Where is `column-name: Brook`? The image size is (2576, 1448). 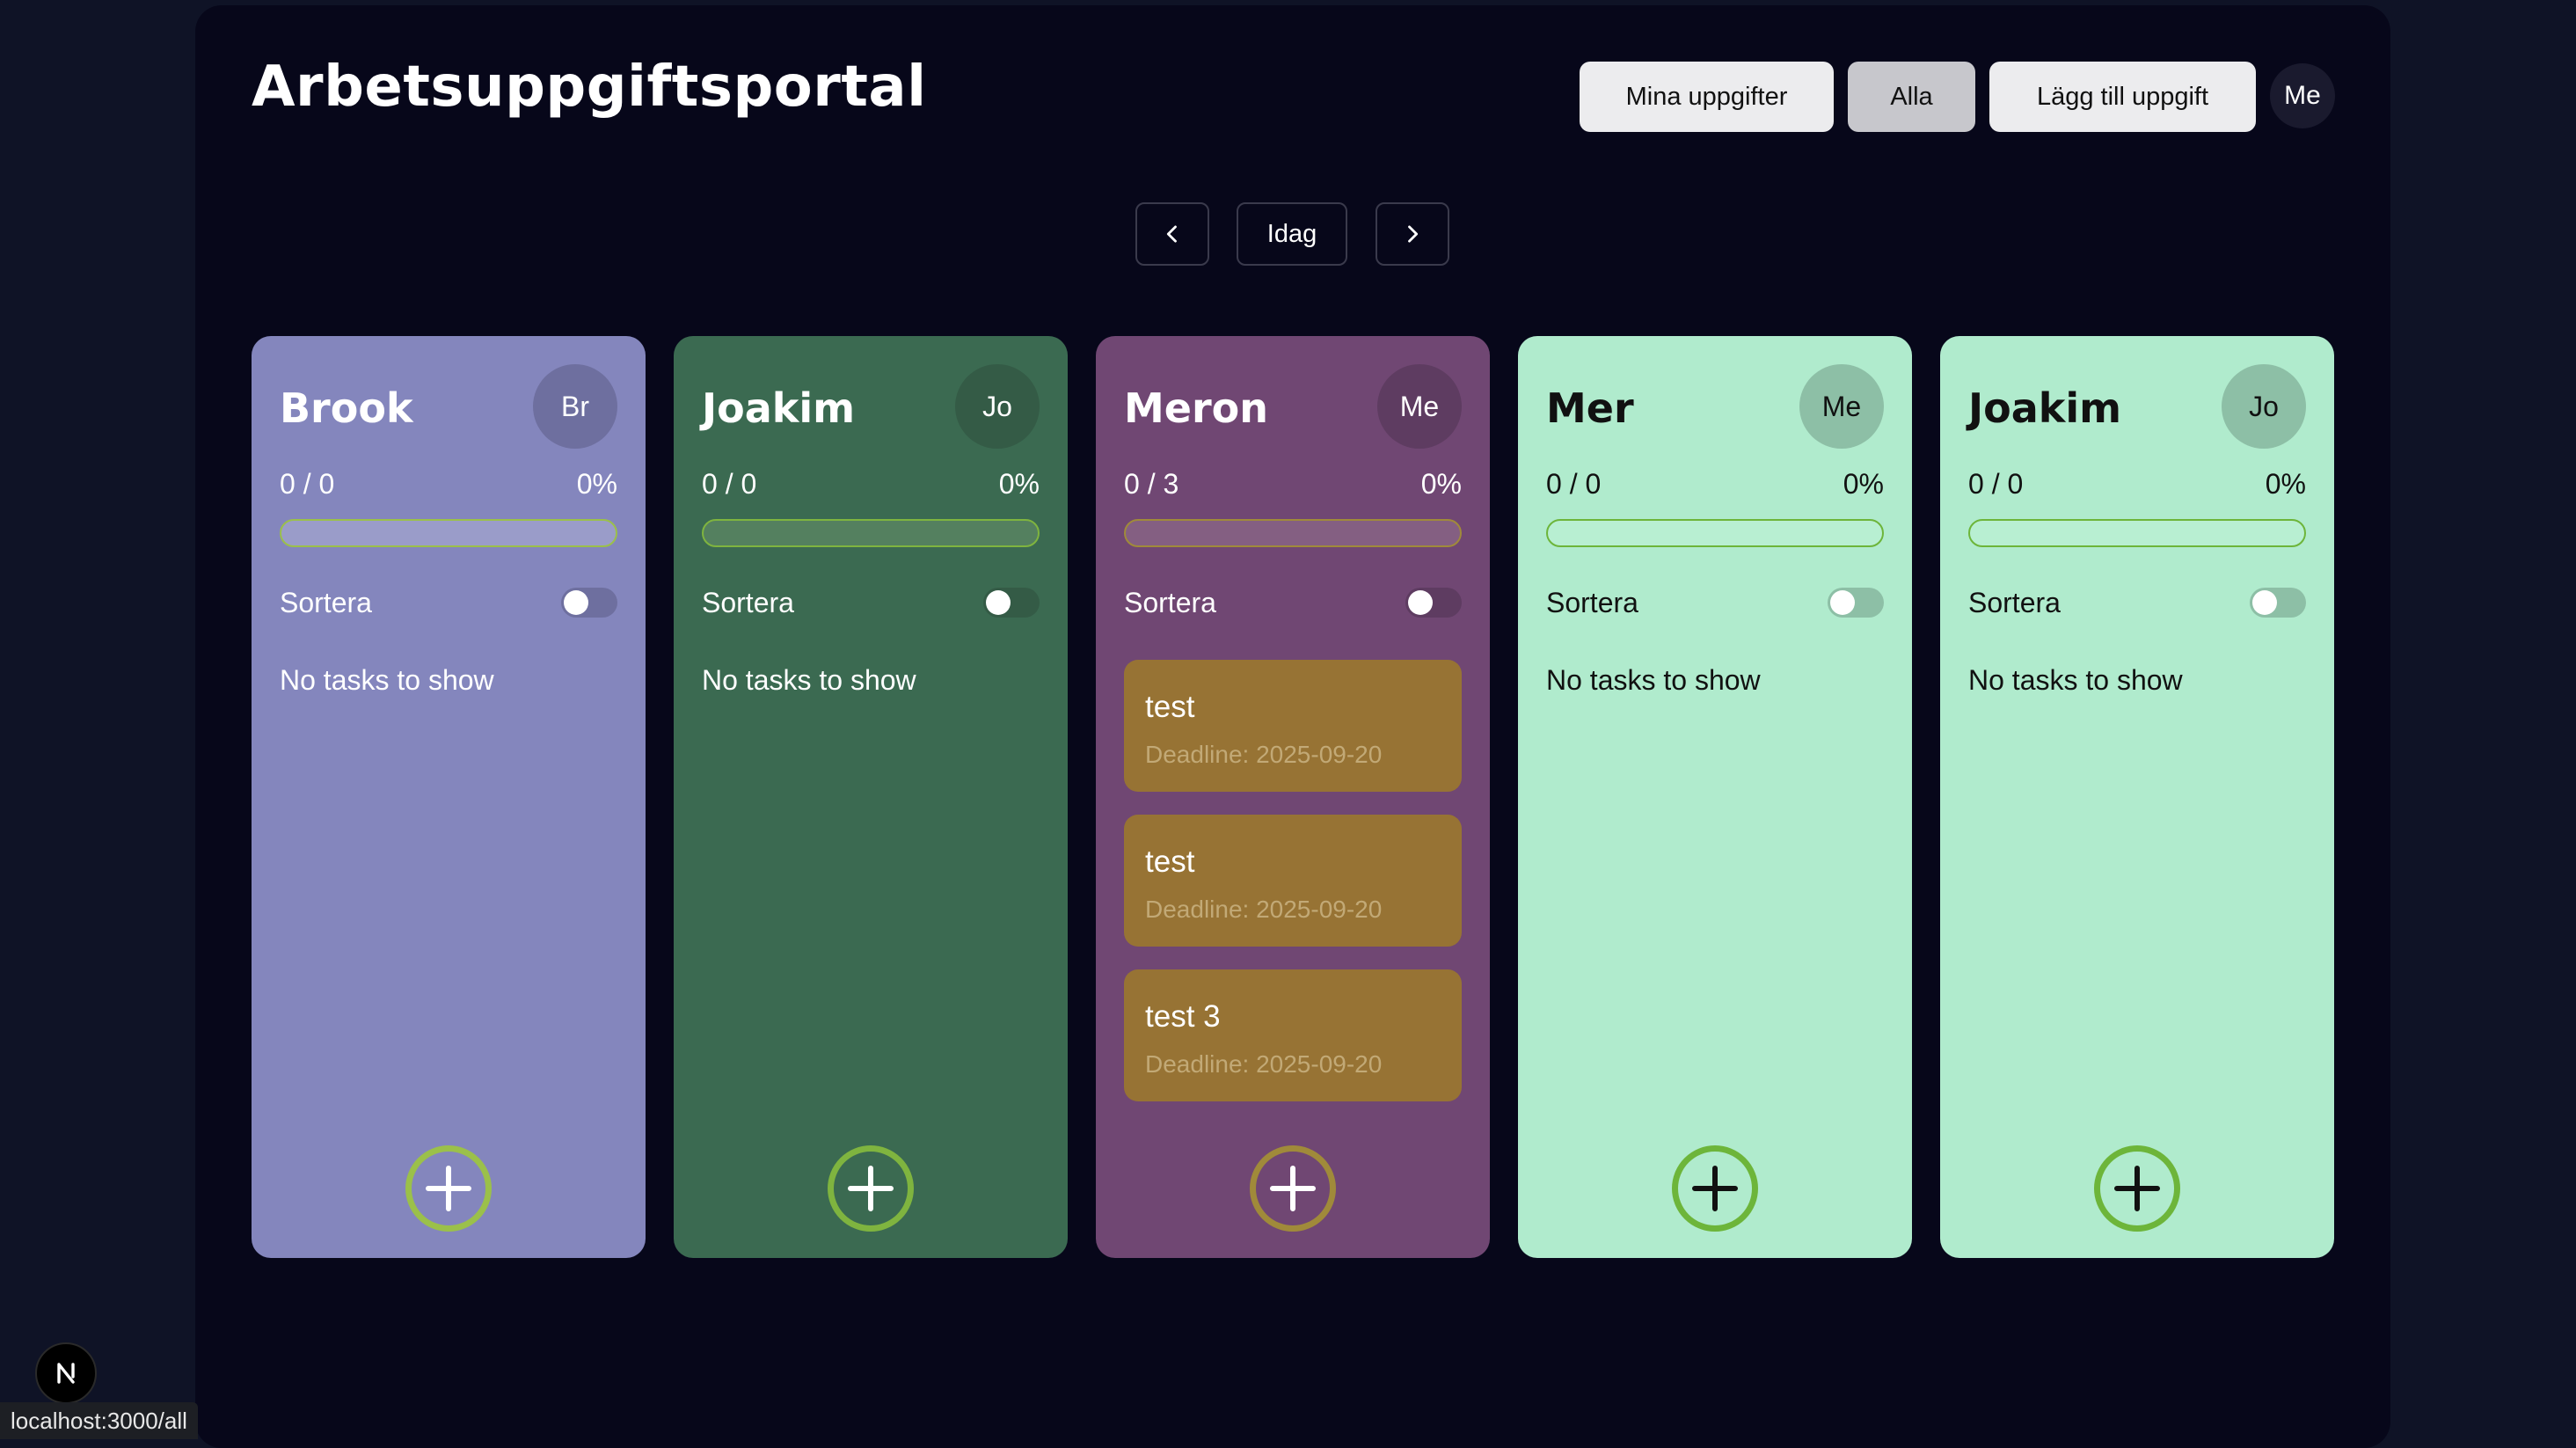
column-name: Brook is located at coordinates (346, 408).